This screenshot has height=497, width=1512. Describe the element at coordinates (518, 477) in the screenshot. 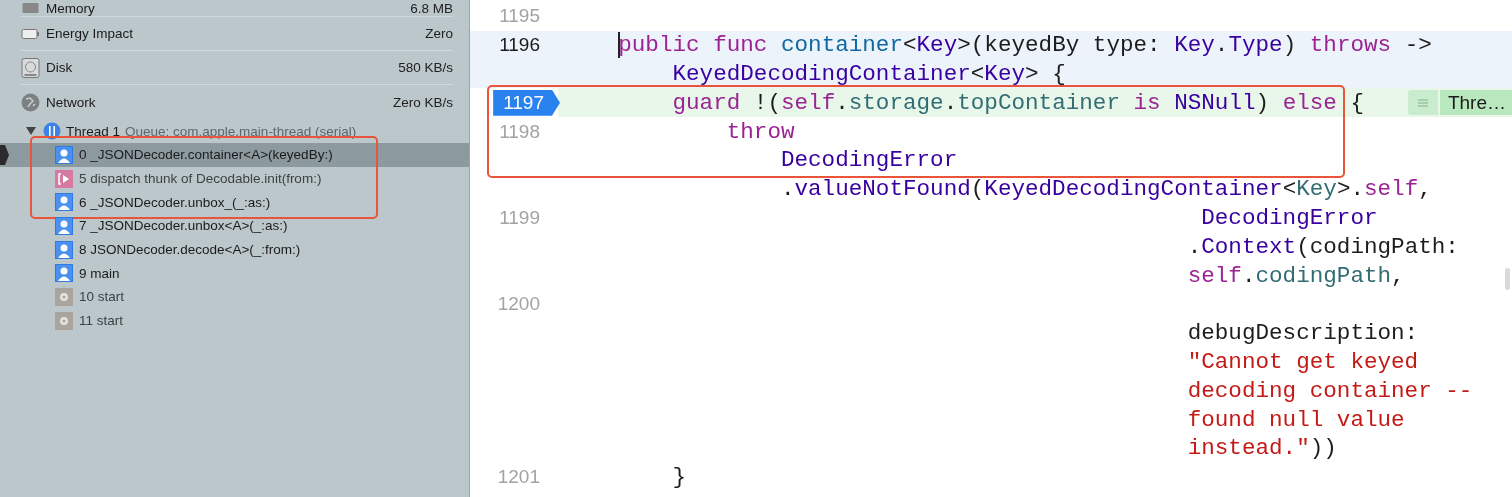

I see `line-number: 1201` at that location.